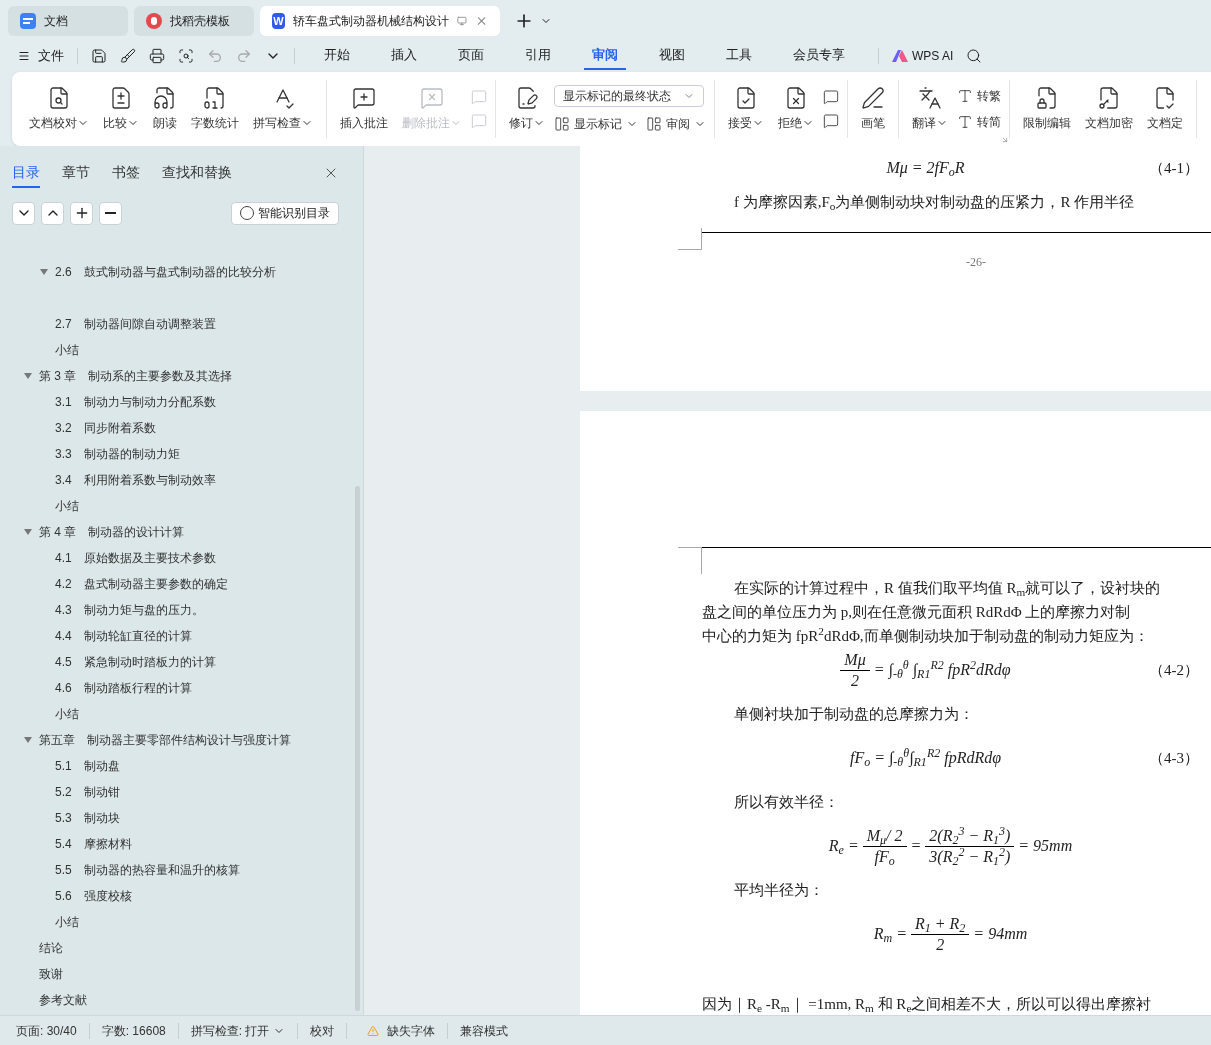 Image resolution: width=1211 pixels, height=1045 pixels. Describe the element at coordinates (672, 56) in the screenshot. I see `menu-tab: 视图` at that location.